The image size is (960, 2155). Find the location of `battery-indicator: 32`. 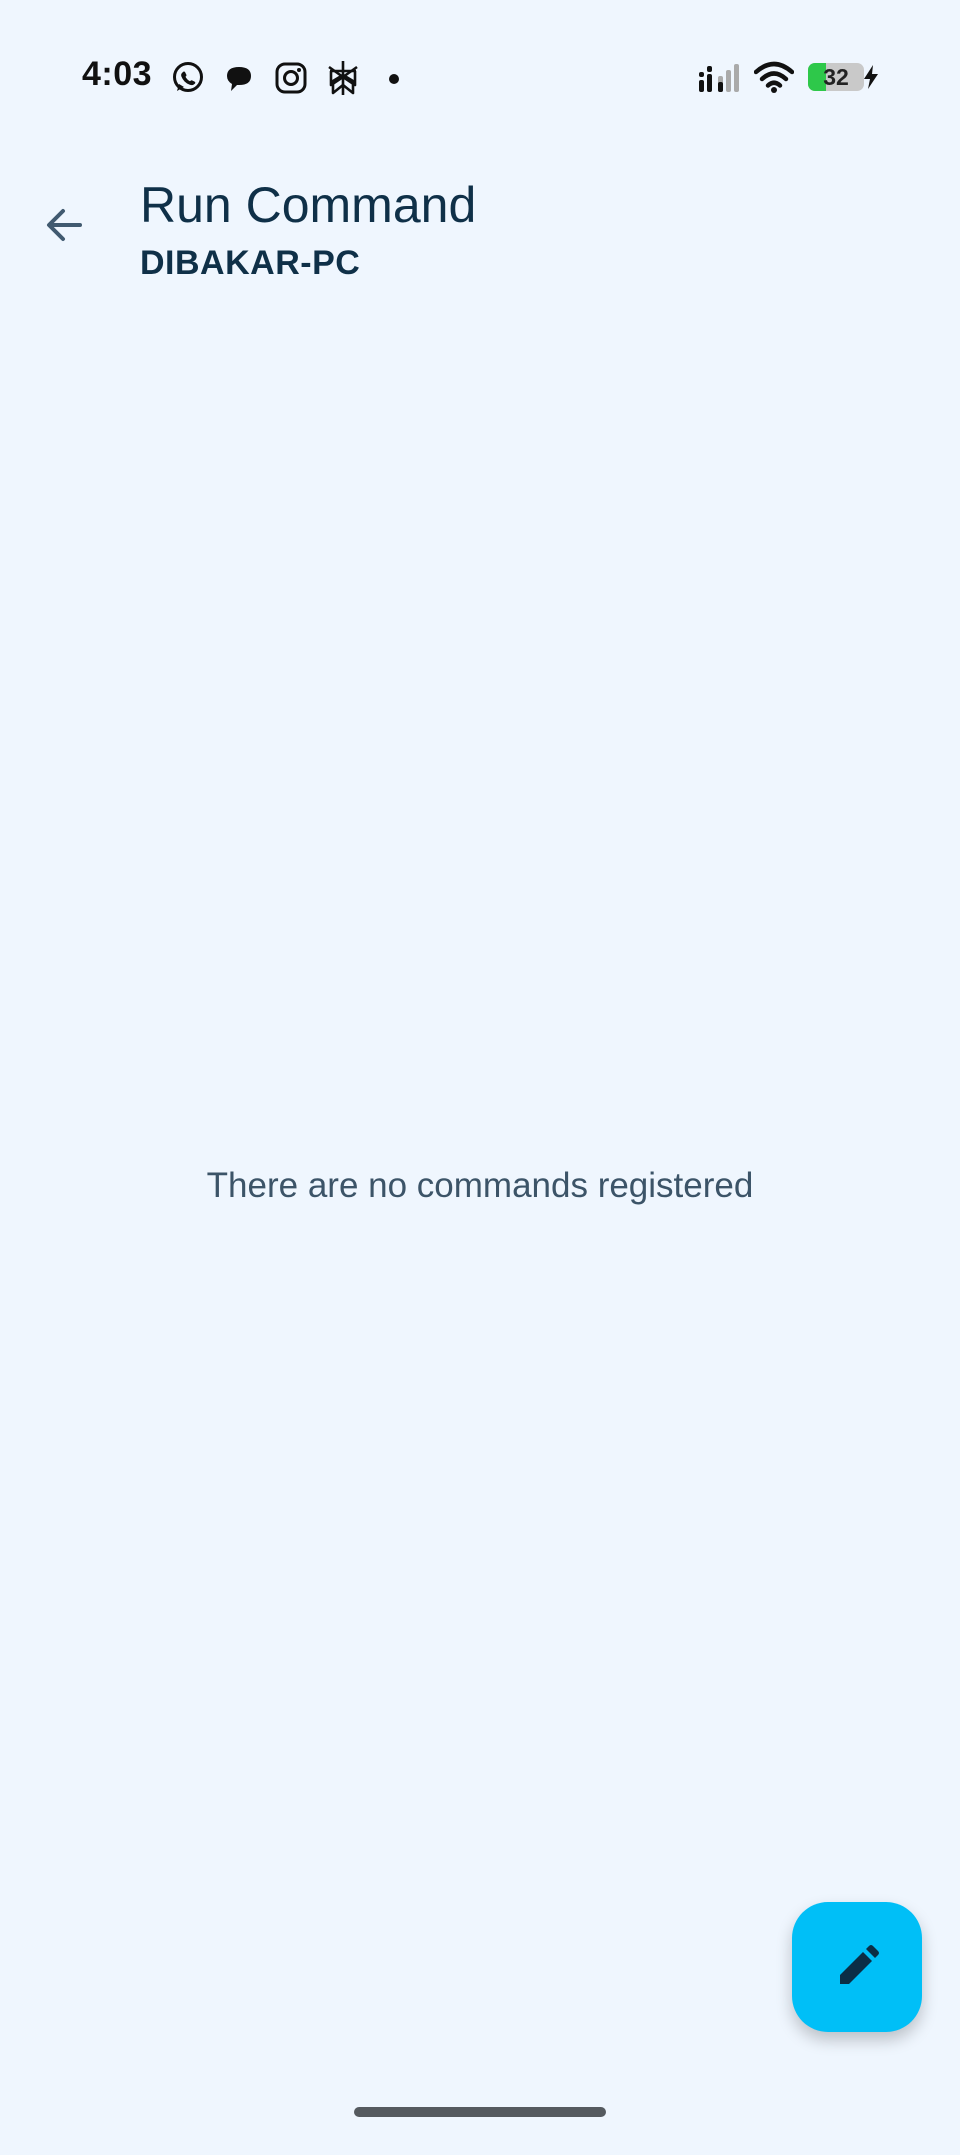

battery-indicator: 32 is located at coordinates (836, 77).